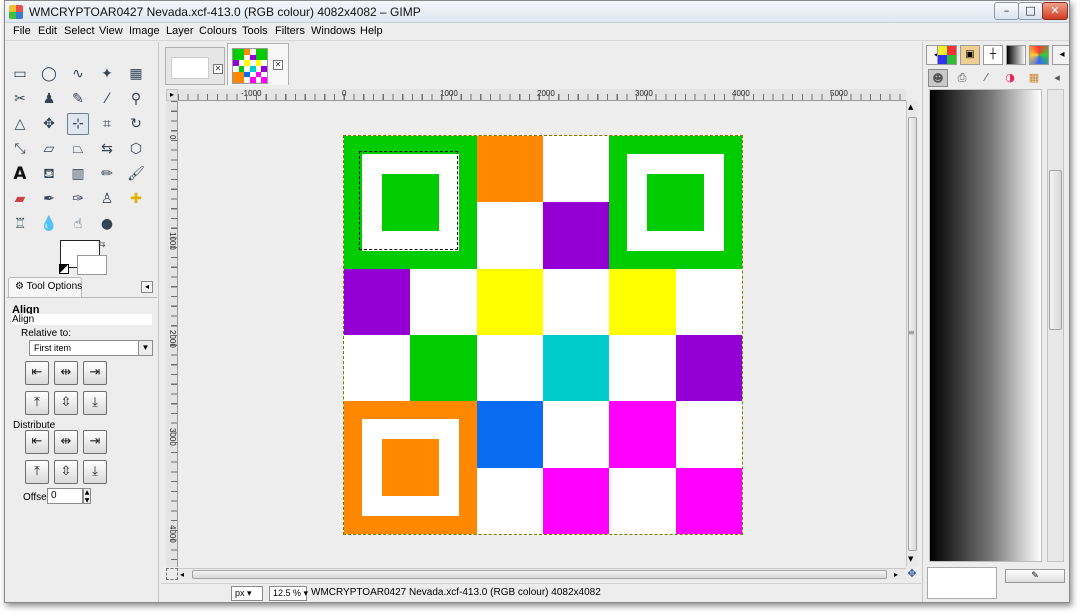  I want to click on align-tool-icon: ⊹, so click(78, 124).